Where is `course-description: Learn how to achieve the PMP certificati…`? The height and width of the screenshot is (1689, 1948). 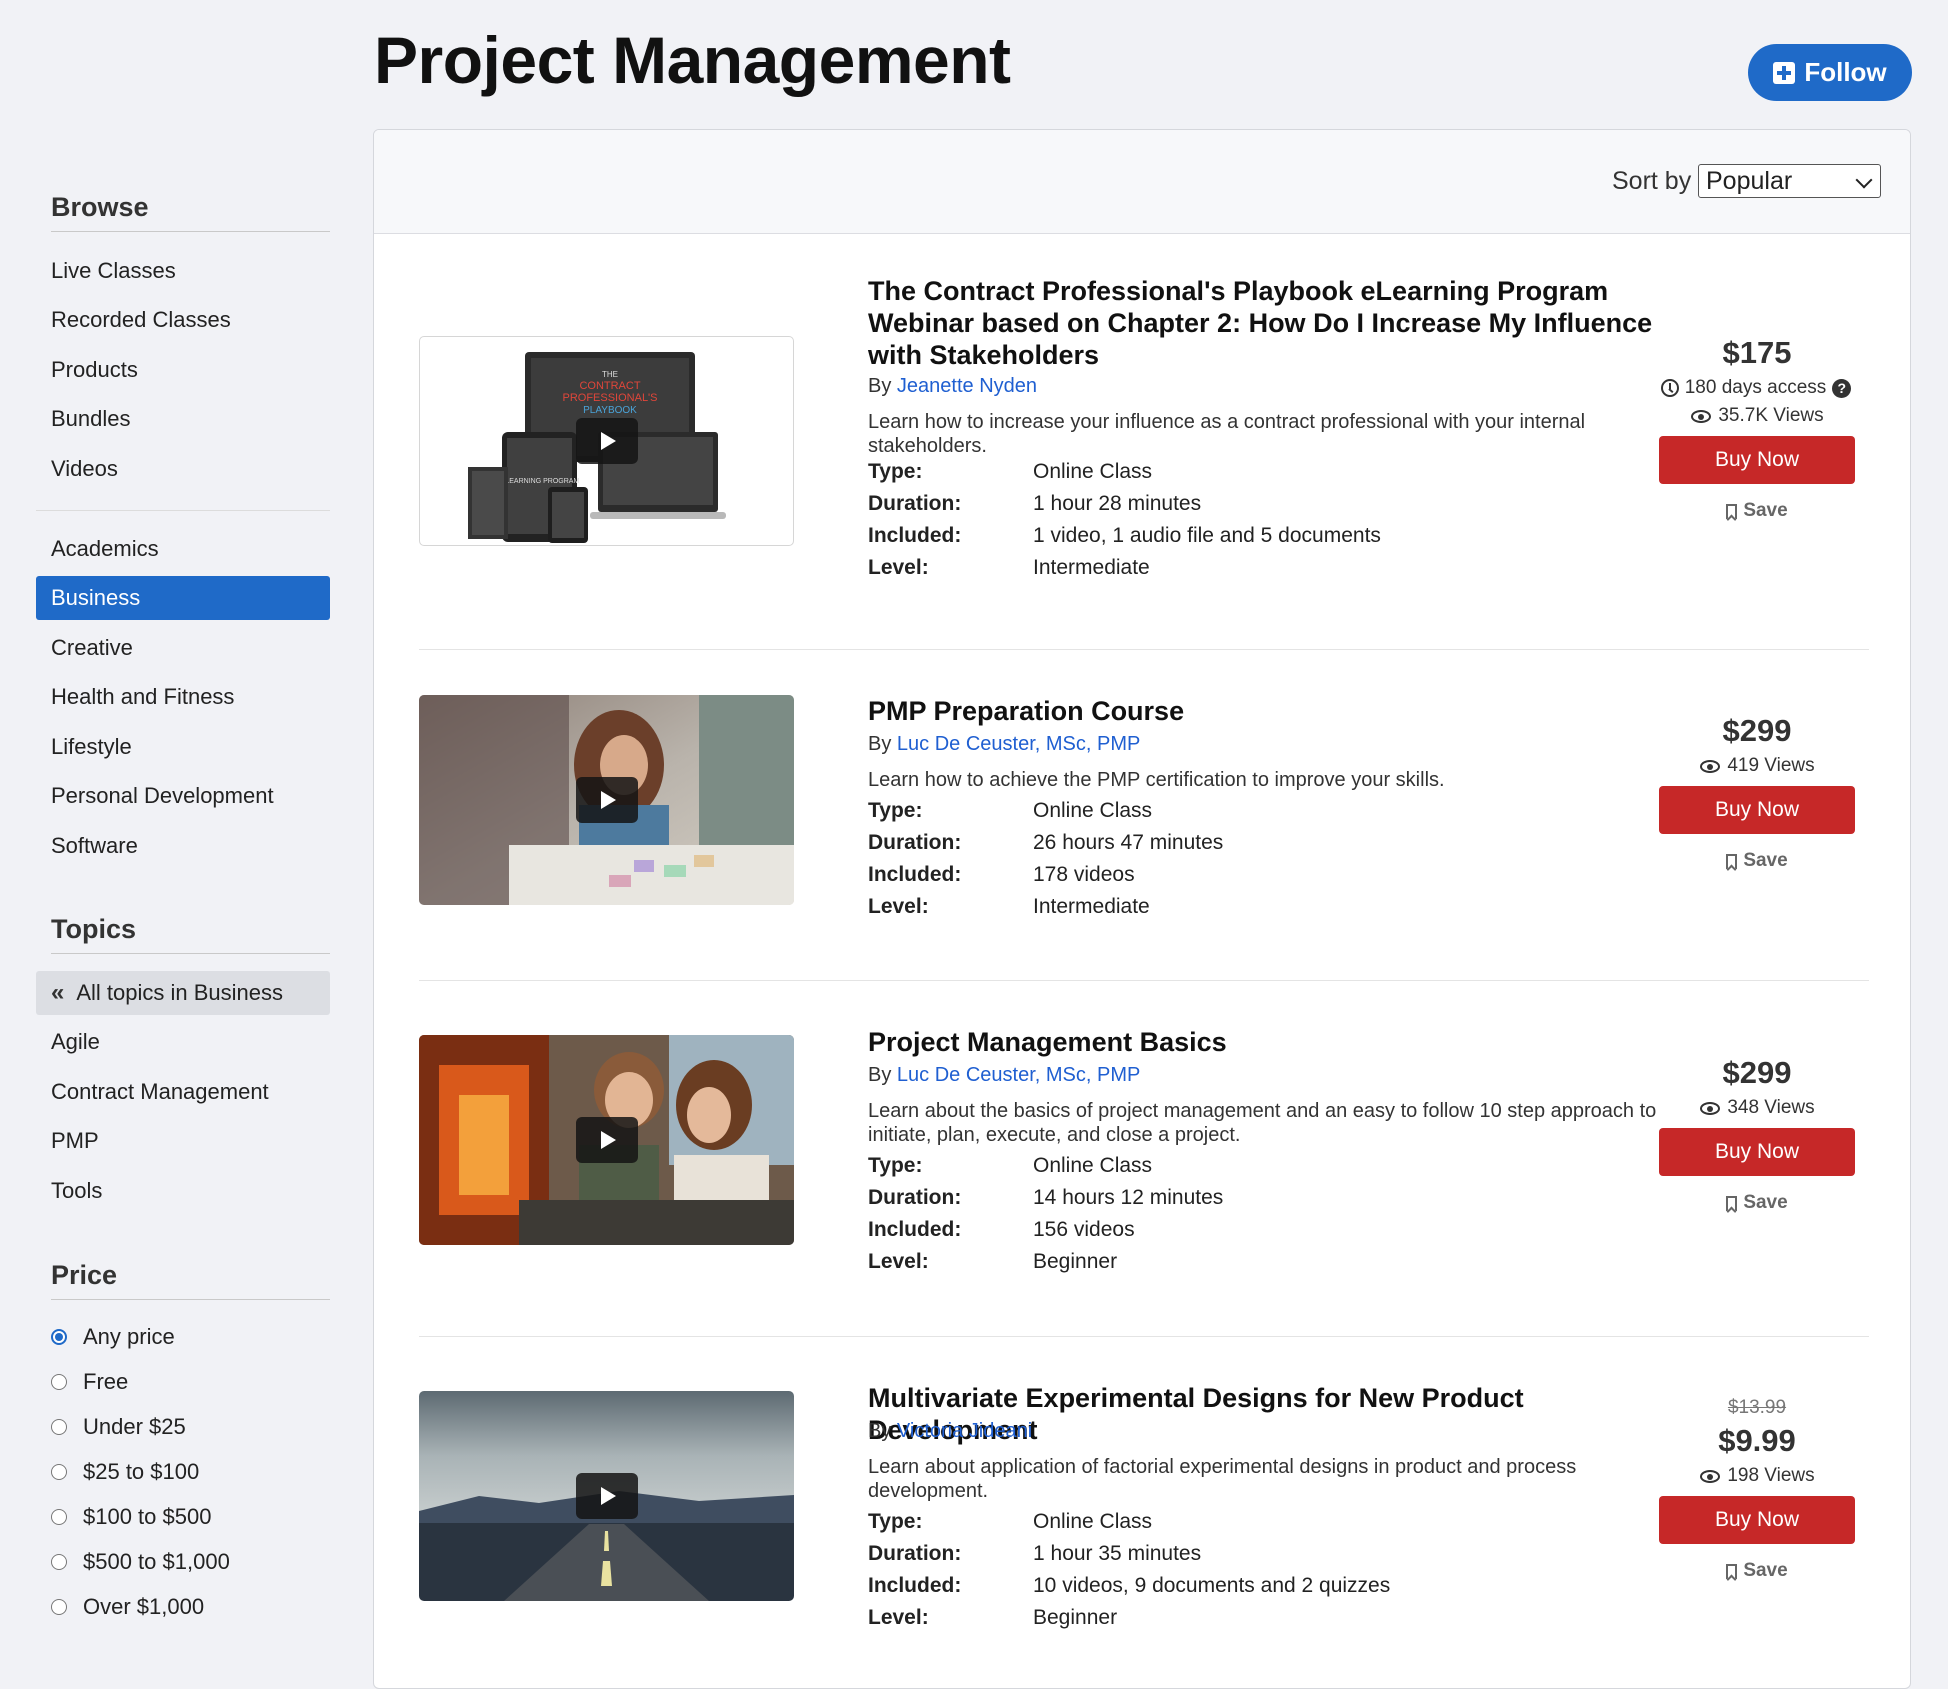
course-description: Learn how to achieve the PMP certificati… is located at coordinates (1156, 780).